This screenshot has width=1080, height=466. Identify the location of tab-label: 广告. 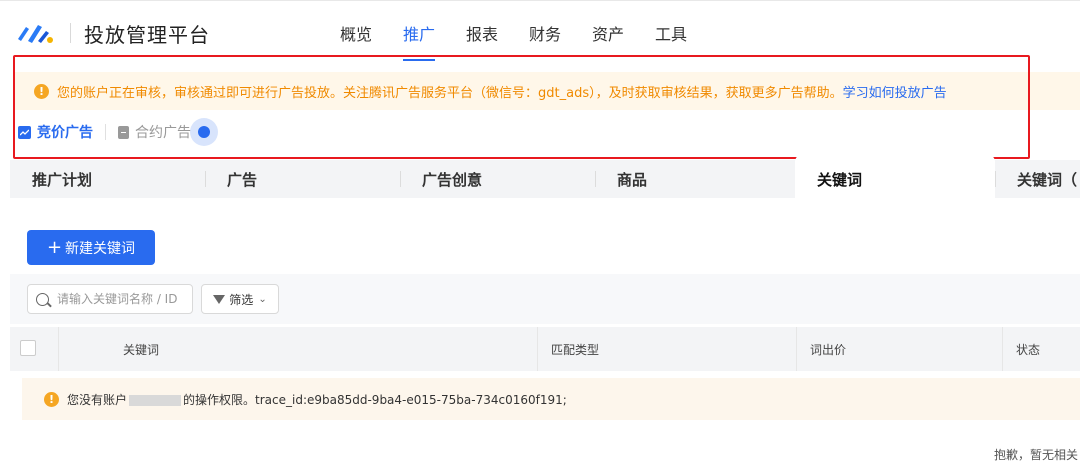
(242, 179).